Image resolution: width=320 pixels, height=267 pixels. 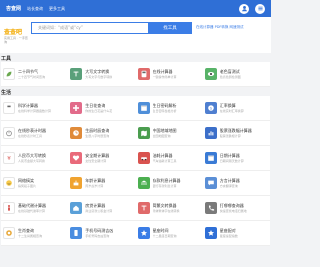 What do you see at coordinates (57, 9) in the screenshot?
I see `nav-link-more-tools: 更多工具` at bounding box center [57, 9].